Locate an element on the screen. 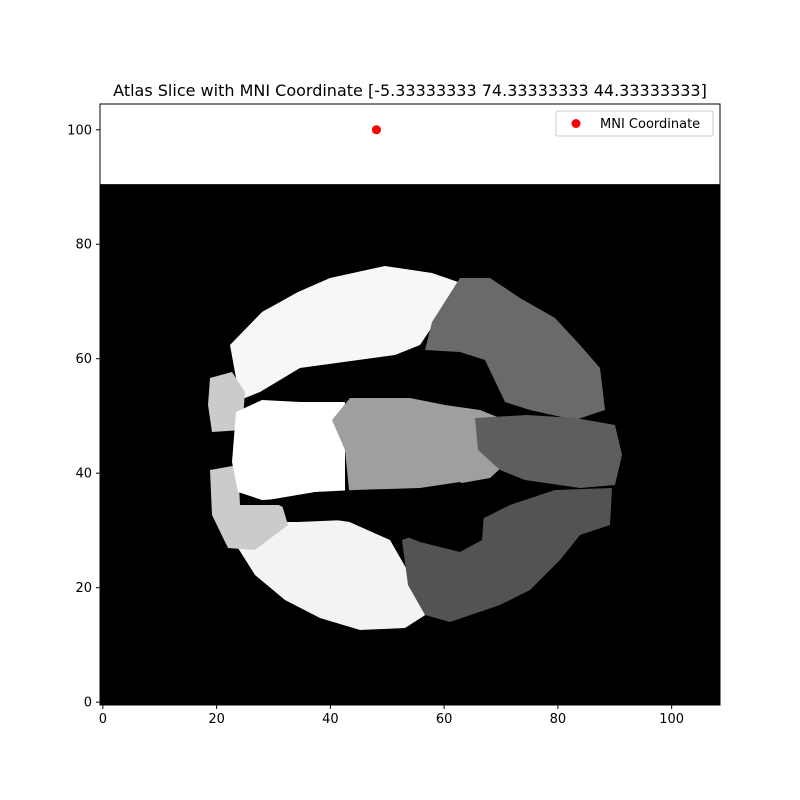  mni-coordinate-point is located at coordinates (376, 130).